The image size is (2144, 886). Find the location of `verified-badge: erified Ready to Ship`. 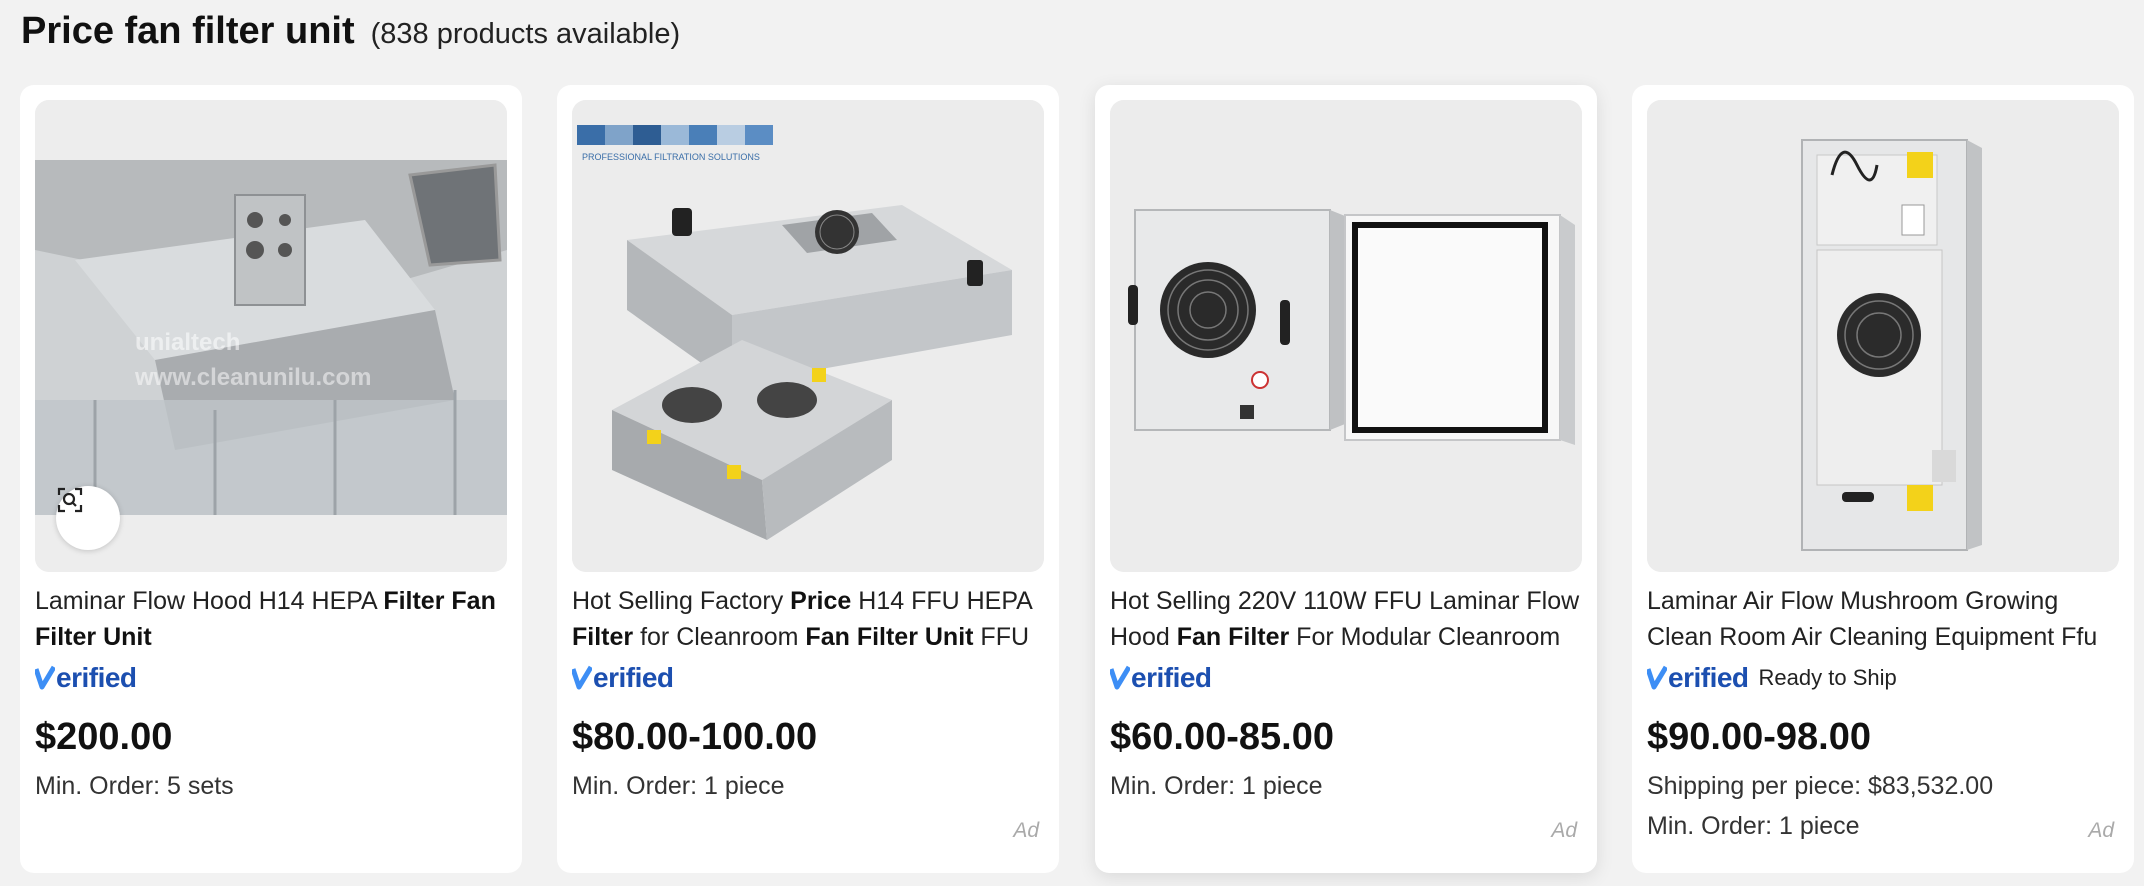

verified-badge: erified Ready to Ship is located at coordinates (1772, 678).